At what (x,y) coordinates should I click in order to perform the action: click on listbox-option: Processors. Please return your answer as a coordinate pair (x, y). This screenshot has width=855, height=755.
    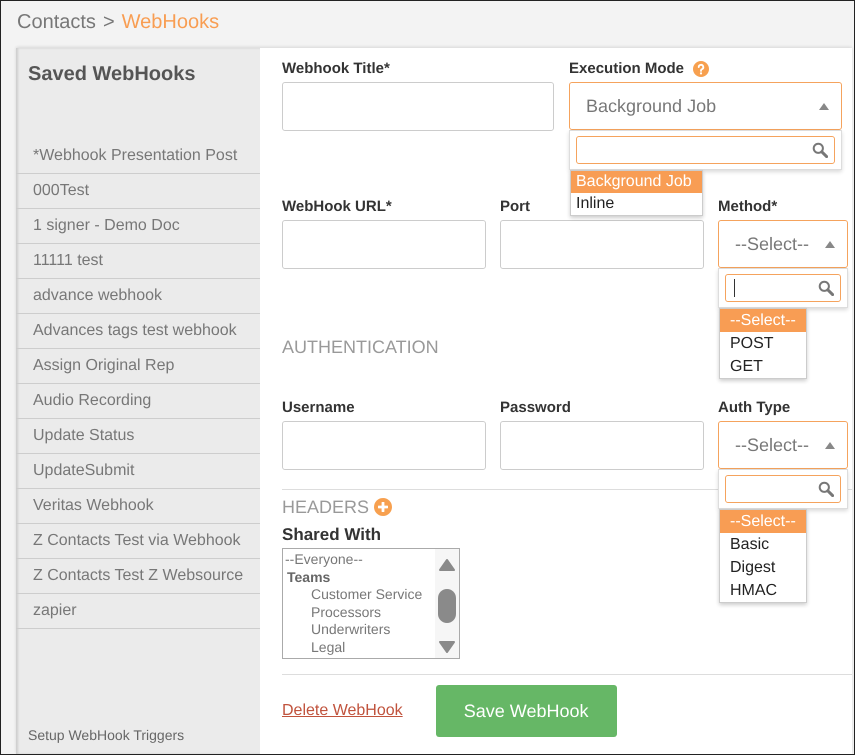
    Looking at the image, I should click on (360, 612).